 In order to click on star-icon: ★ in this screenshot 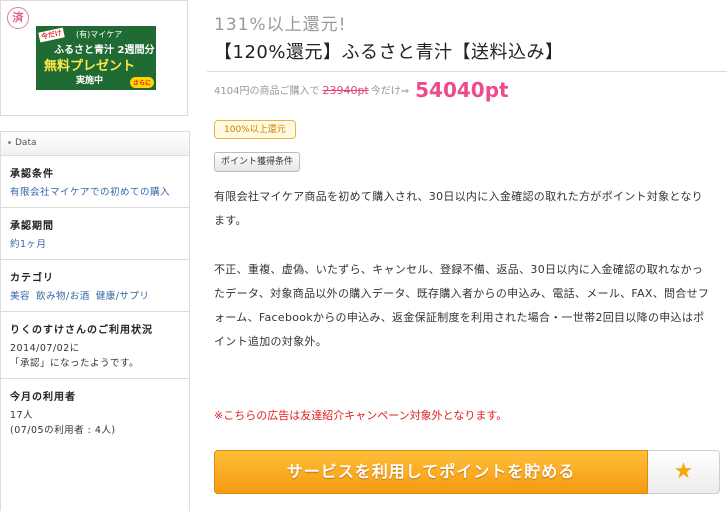, I will do `click(683, 471)`.